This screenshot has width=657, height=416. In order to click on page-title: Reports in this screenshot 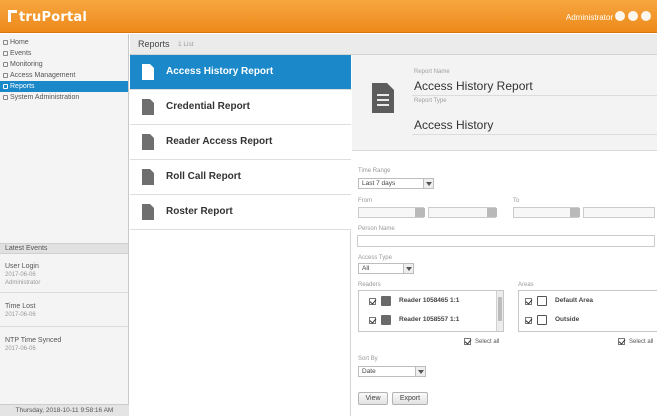, I will do `click(154, 44)`.